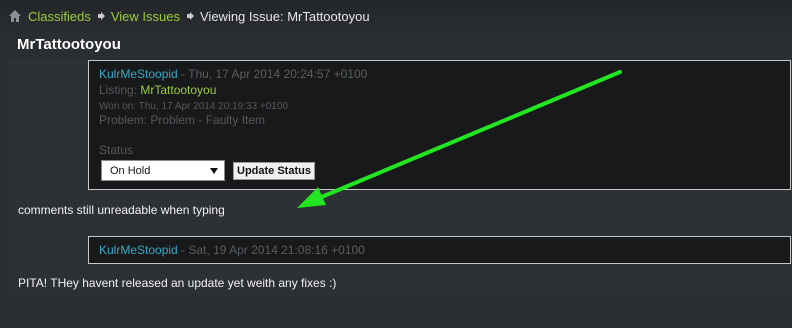  What do you see at coordinates (145, 16) in the screenshot?
I see `breadcrumb-link-view-issues: View Issues` at bounding box center [145, 16].